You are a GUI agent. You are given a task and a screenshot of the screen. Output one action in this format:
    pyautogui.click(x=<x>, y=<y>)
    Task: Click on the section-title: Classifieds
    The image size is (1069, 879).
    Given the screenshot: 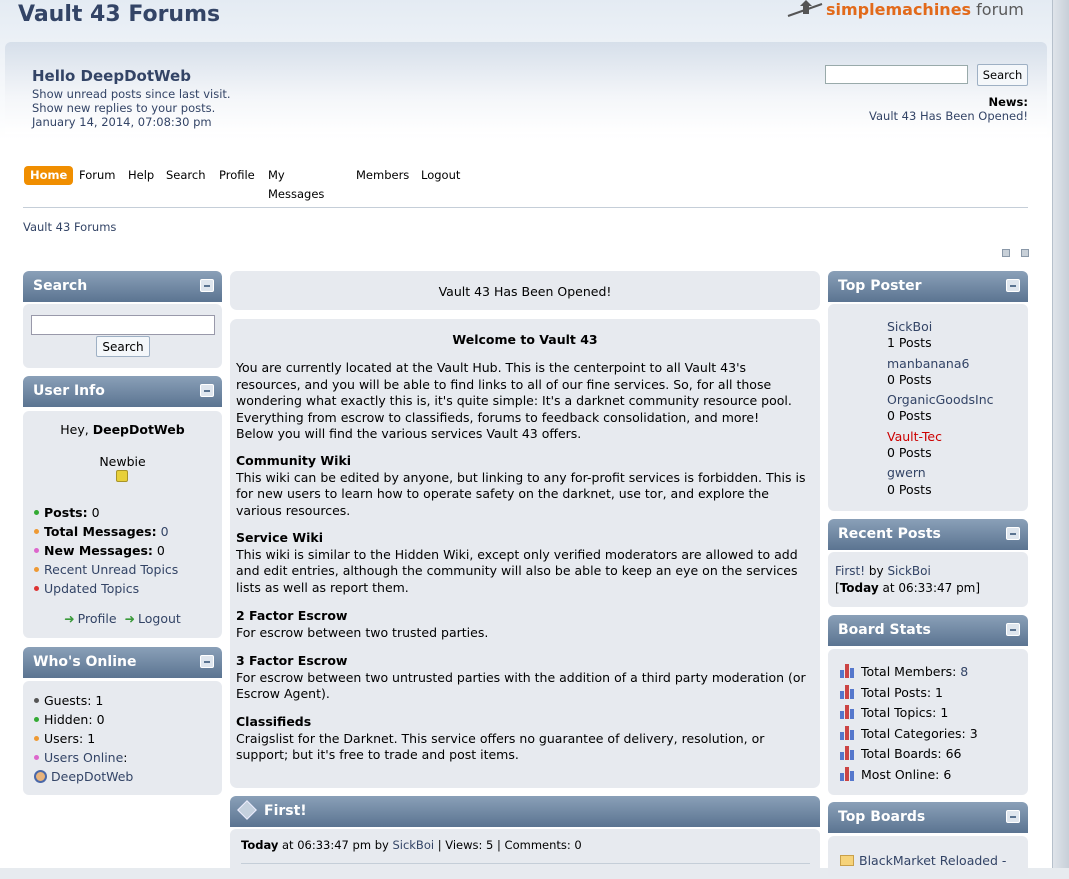 What is the action you would take?
    pyautogui.click(x=274, y=721)
    